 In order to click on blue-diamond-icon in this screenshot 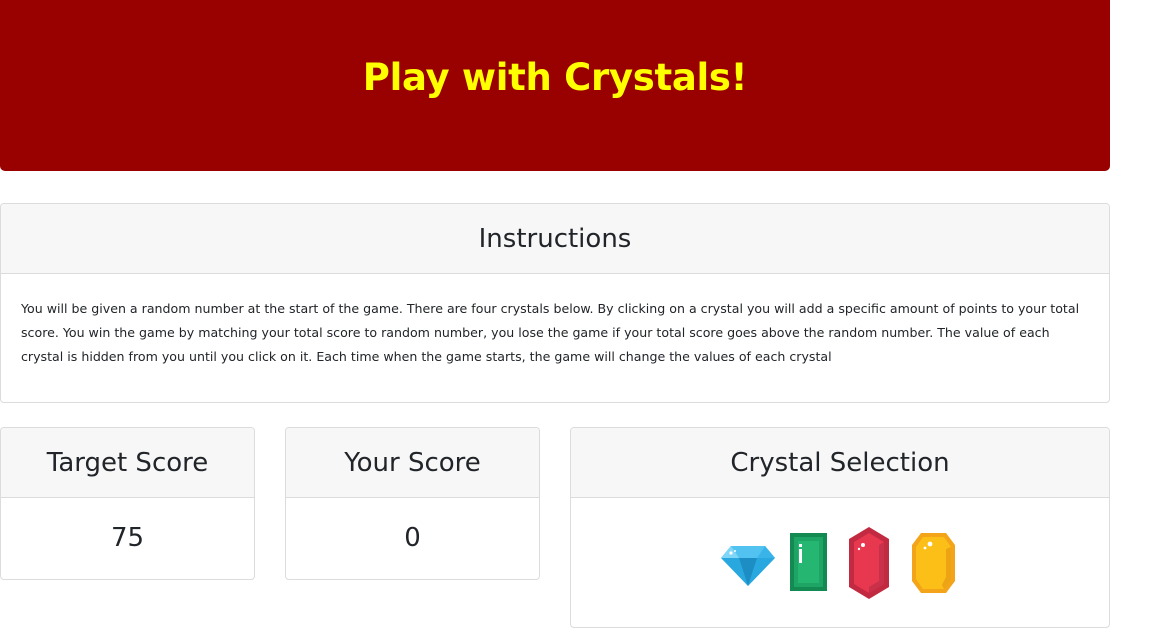, I will do `click(748, 566)`.